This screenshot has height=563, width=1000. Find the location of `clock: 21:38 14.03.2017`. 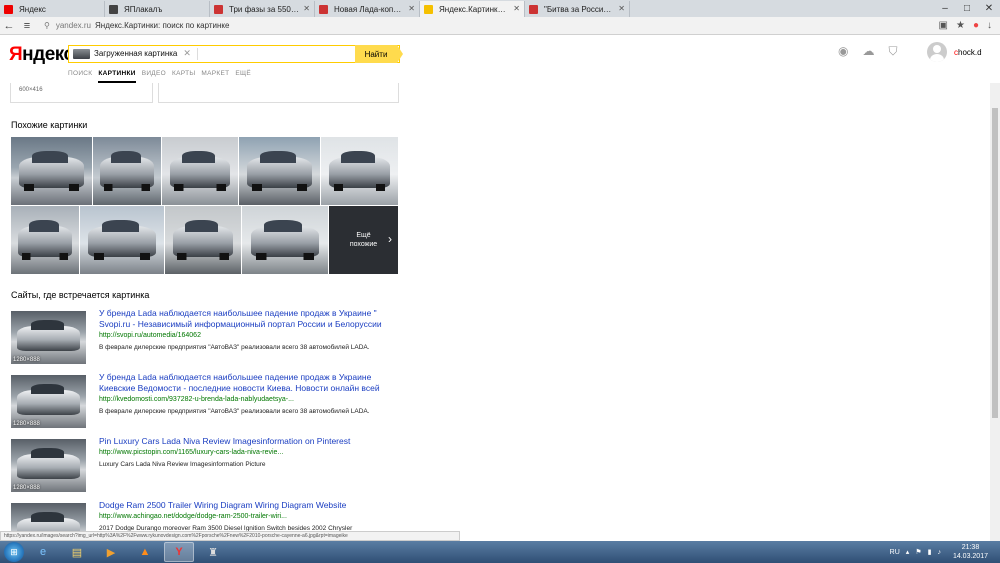

clock: 21:38 14.03.2017 is located at coordinates (970, 552).